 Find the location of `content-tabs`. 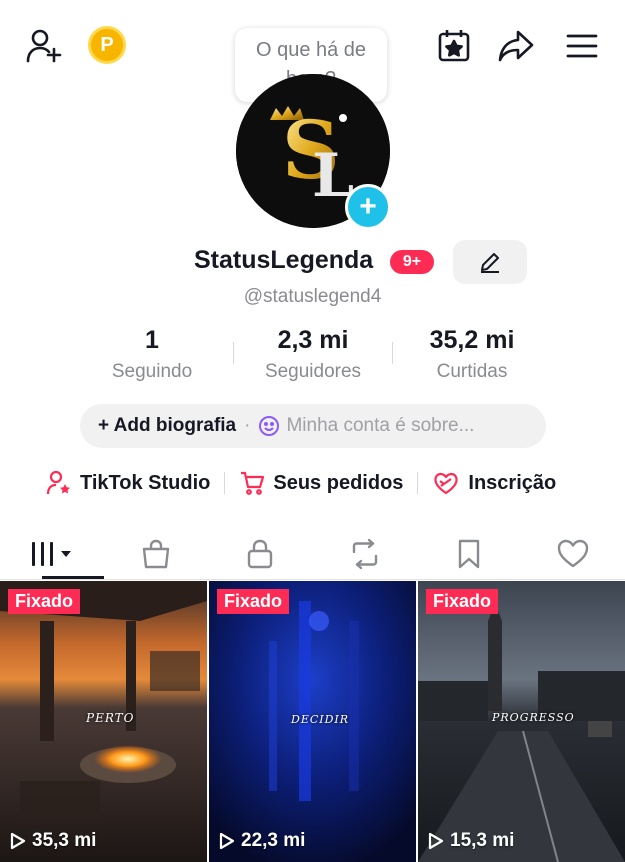

content-tabs is located at coordinates (312, 554).